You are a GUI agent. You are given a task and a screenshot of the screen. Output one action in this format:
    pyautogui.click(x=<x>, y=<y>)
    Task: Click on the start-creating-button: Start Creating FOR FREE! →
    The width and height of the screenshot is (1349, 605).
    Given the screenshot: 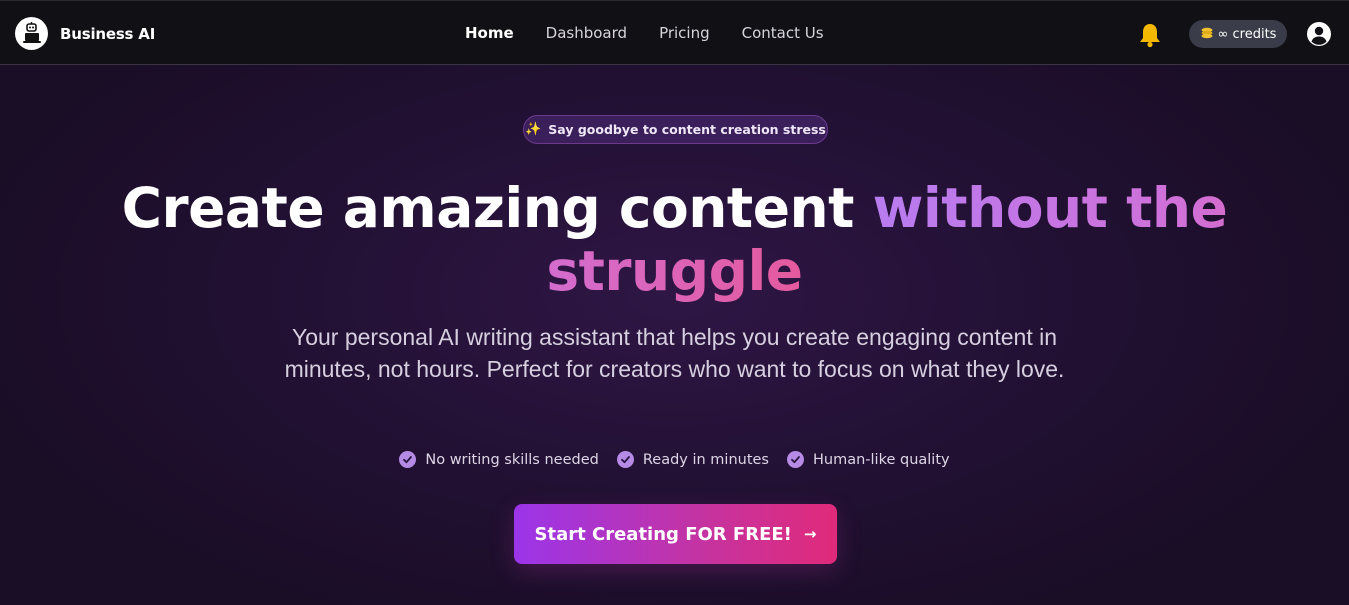 What is the action you would take?
    pyautogui.click(x=675, y=534)
    